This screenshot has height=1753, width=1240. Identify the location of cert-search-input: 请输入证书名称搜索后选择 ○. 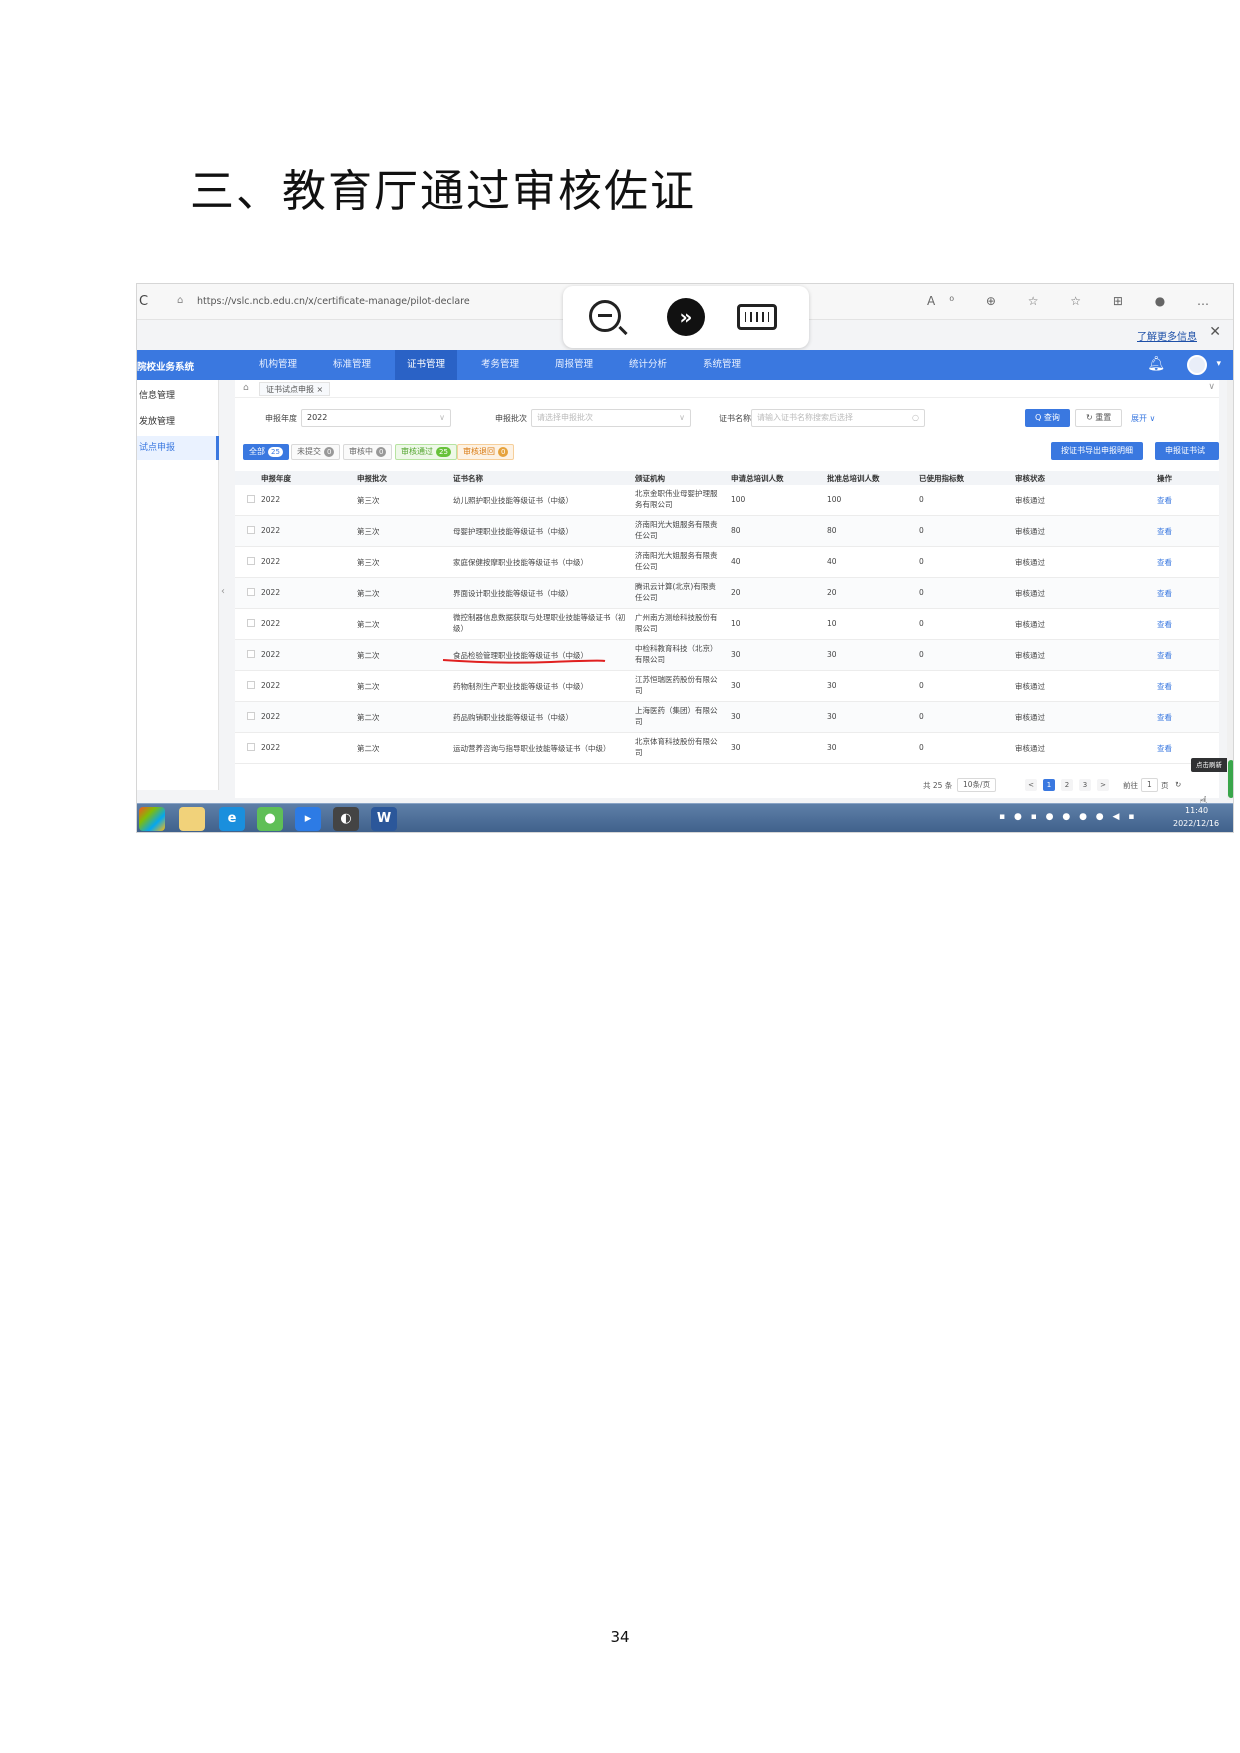
(838, 418).